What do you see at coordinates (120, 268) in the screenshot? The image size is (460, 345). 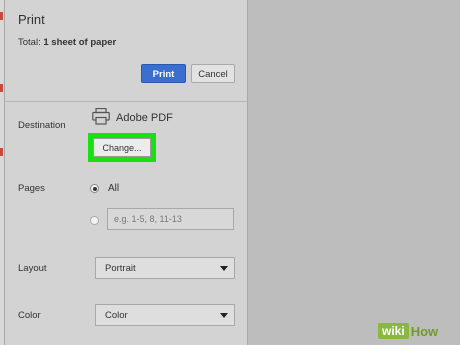 I see `layout-select-value: Portrait` at bounding box center [120, 268].